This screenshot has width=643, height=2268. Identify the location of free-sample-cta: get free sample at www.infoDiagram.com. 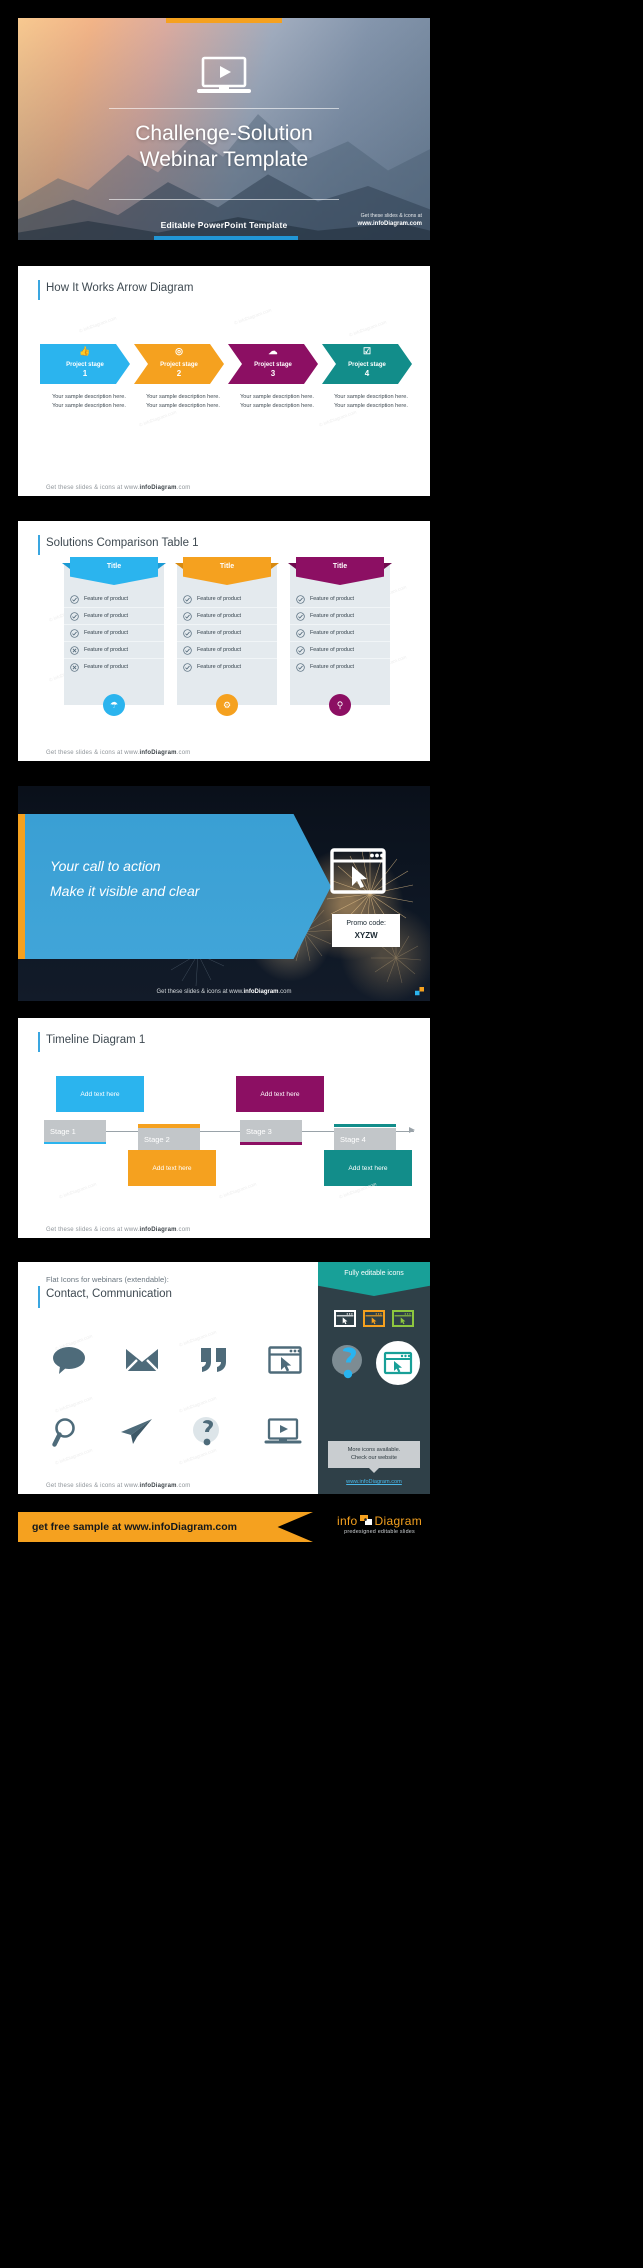
(165, 1527).